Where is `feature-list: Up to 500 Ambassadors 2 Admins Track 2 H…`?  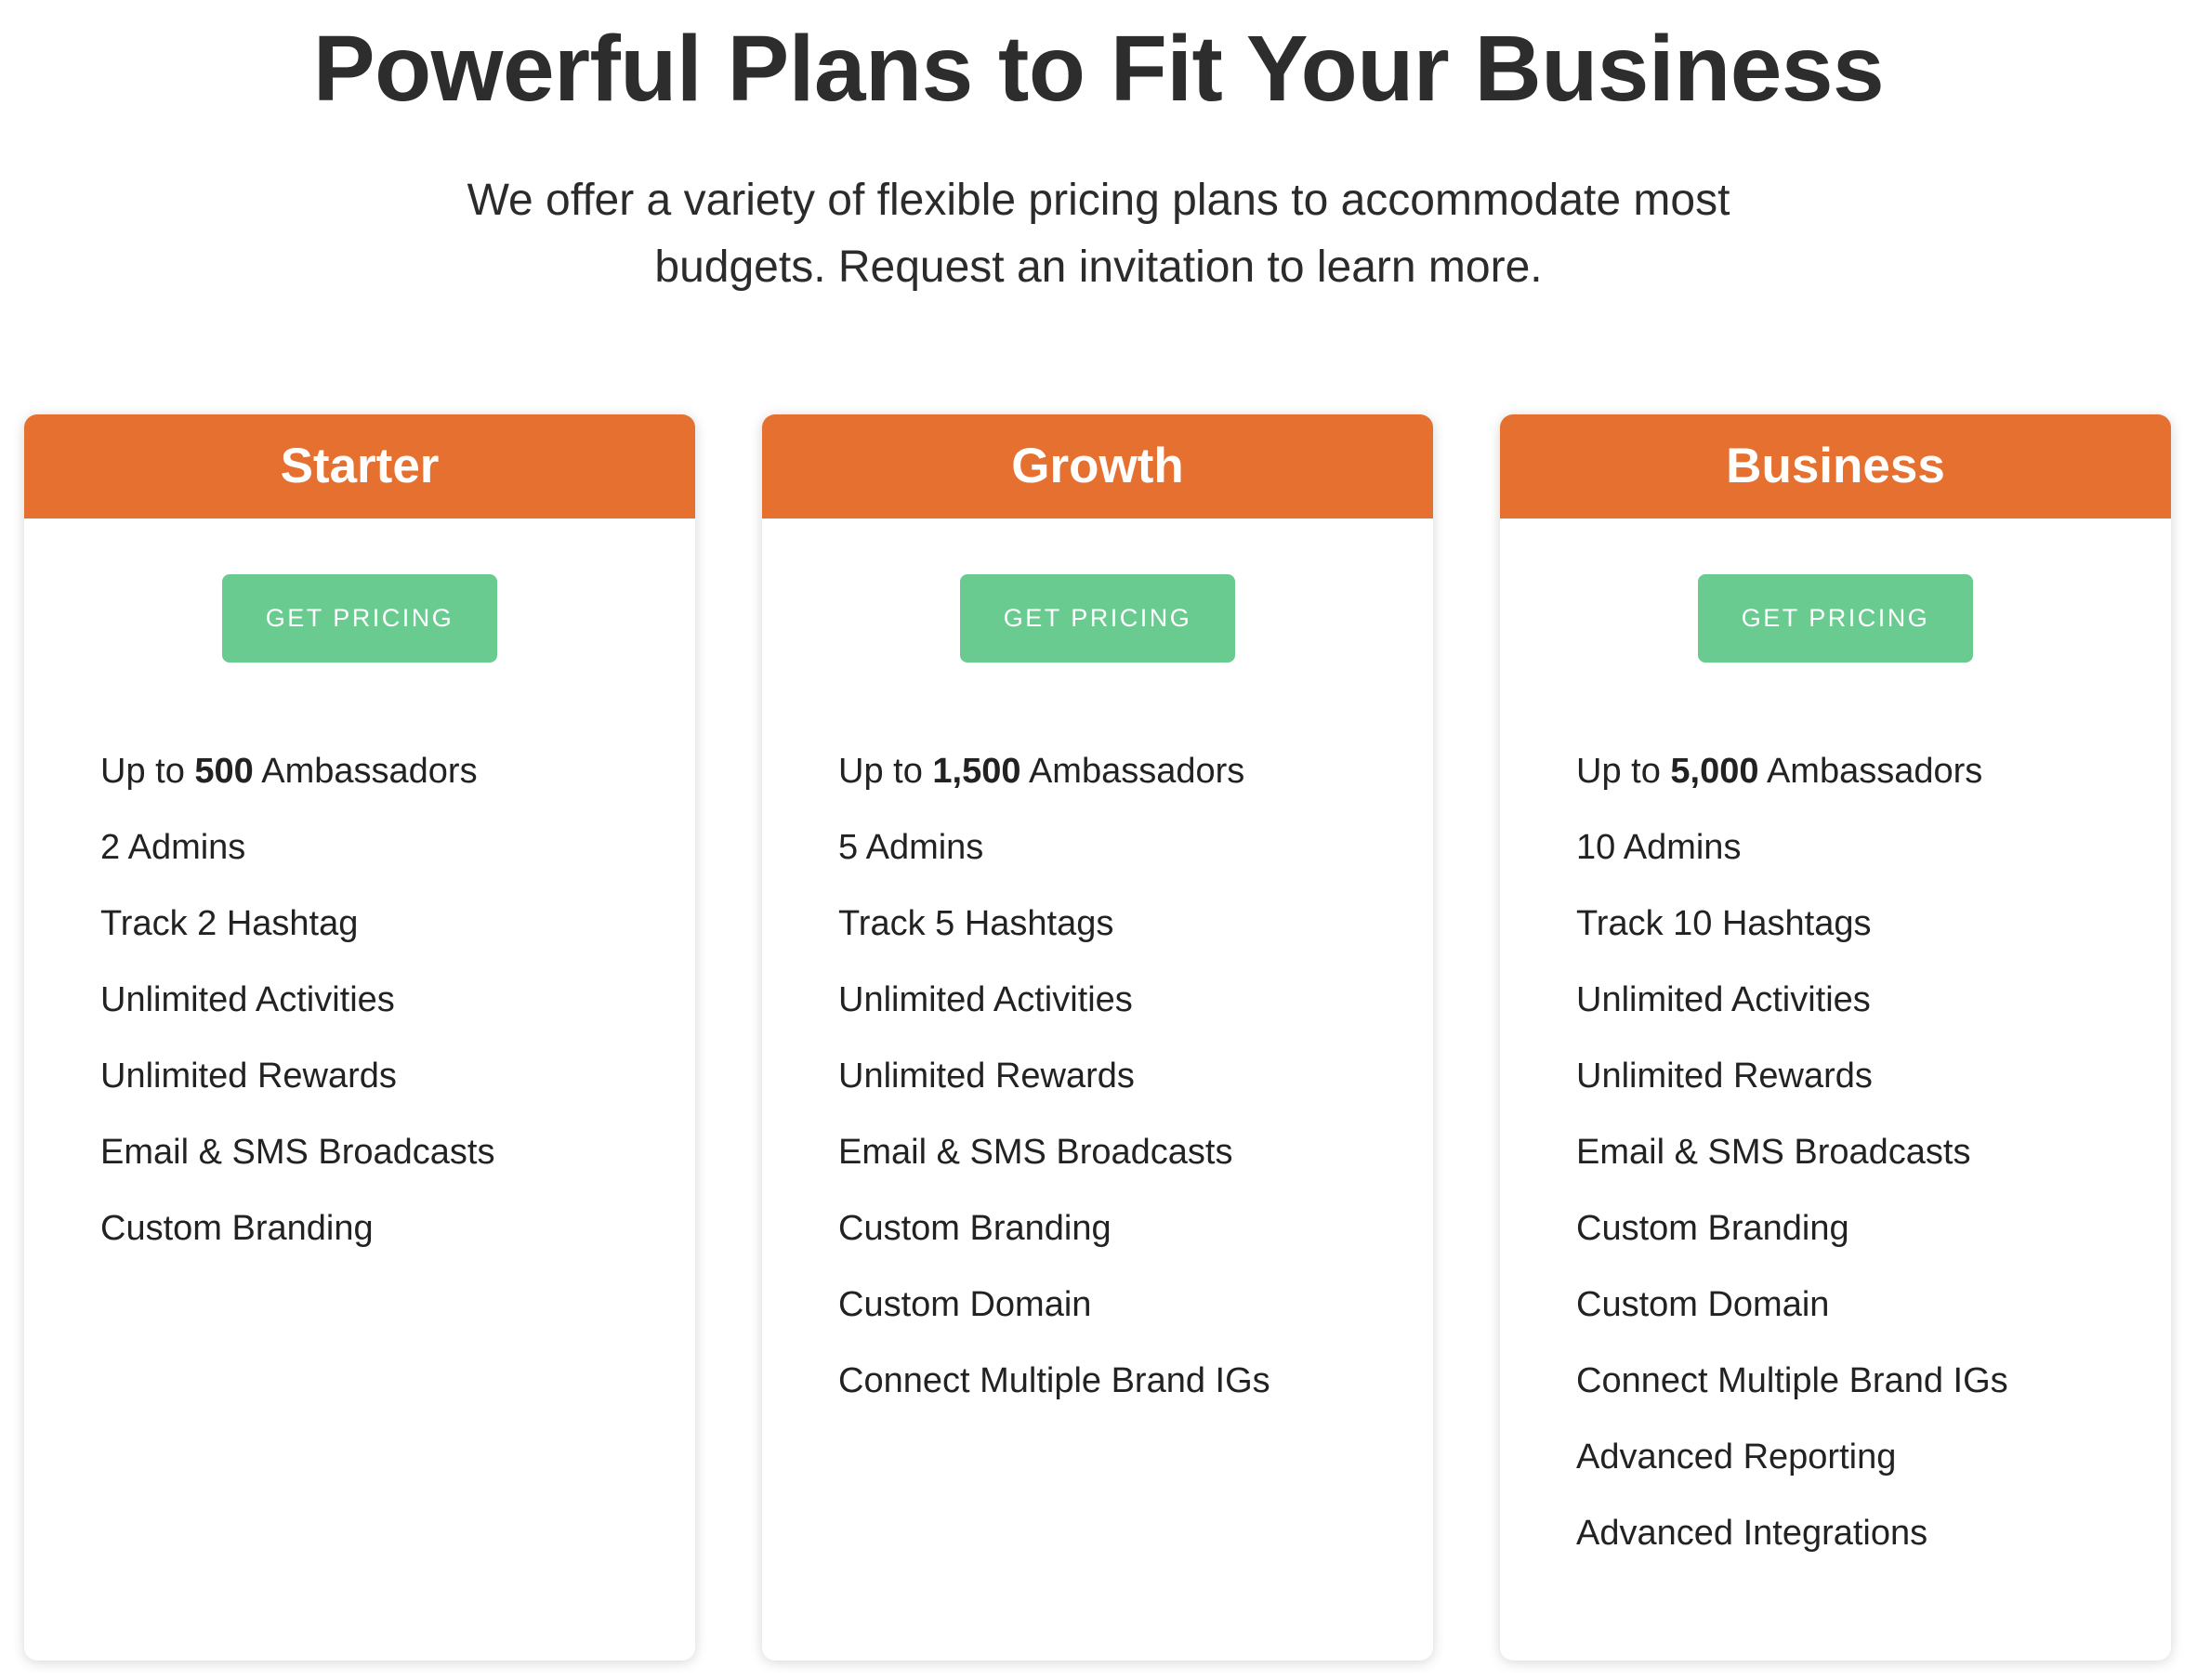
feature-list: Up to 500 Ambassadors 2 Admins Track 2 H… is located at coordinates (297, 1000).